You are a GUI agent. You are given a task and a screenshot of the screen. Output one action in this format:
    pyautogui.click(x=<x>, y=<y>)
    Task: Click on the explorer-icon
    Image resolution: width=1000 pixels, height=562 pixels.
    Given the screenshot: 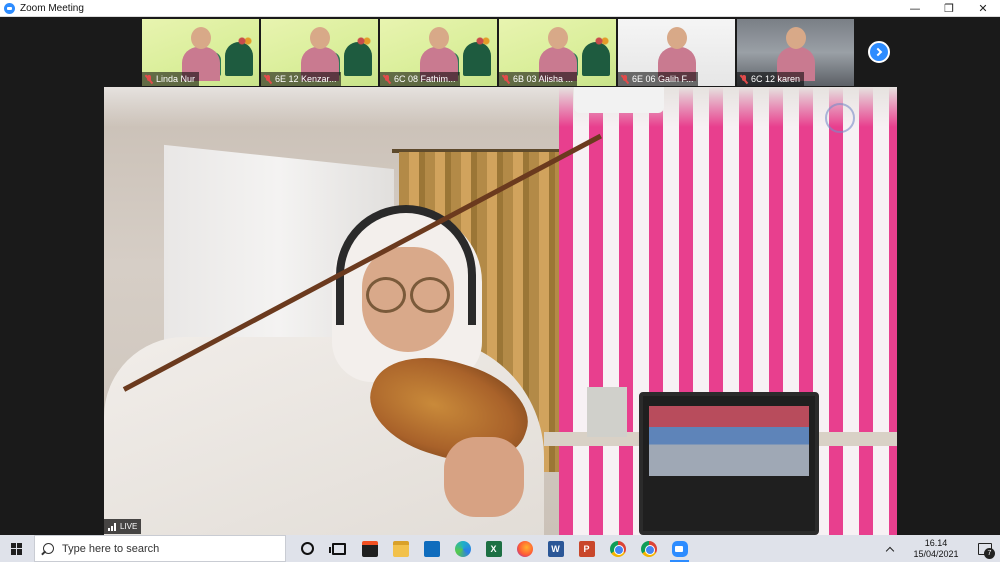 What is the action you would take?
    pyautogui.click(x=400, y=548)
    